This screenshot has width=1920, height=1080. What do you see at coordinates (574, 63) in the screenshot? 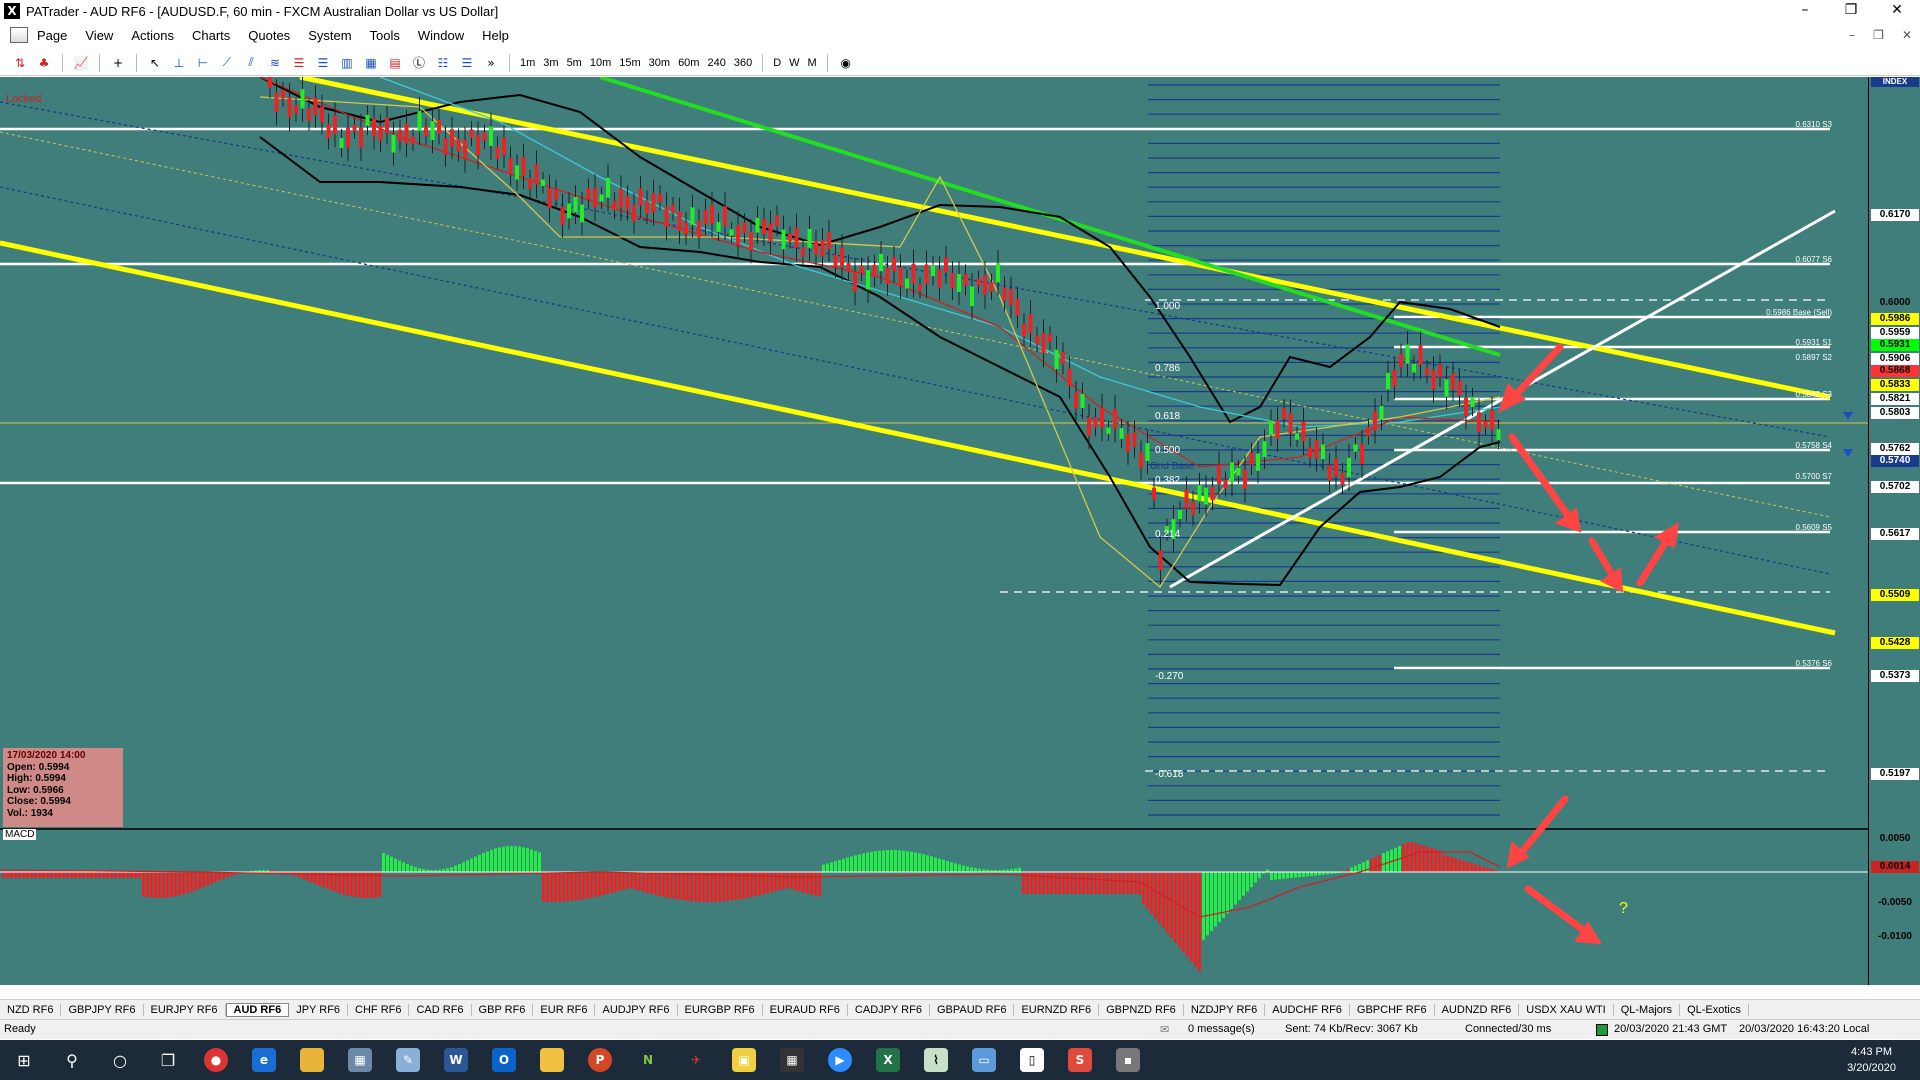
I see `tf-5m: 5m` at bounding box center [574, 63].